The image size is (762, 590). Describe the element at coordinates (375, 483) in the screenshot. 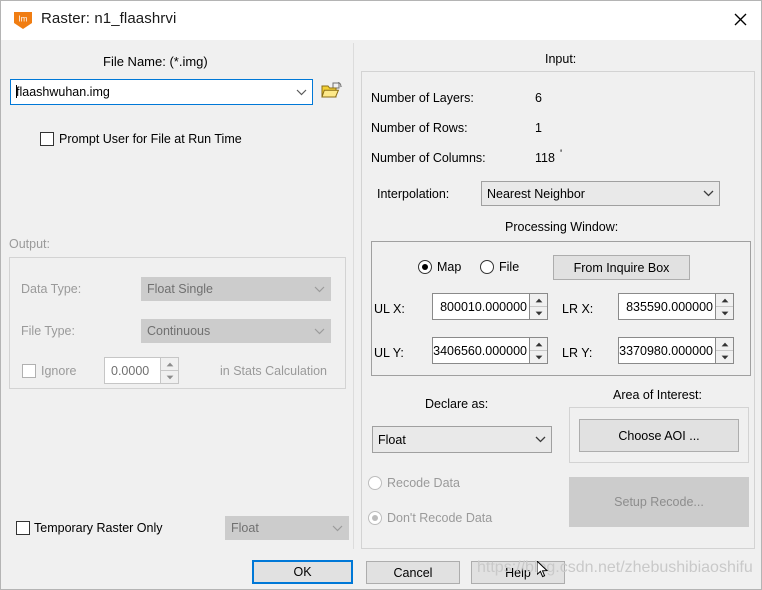

I see `recode-data-radio` at that location.